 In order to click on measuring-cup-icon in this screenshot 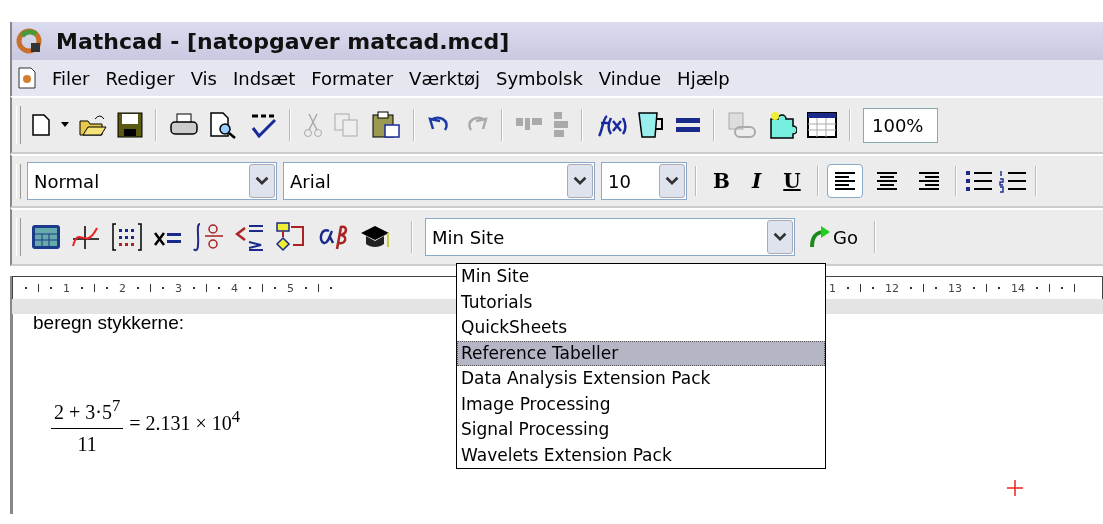, I will do `click(651, 125)`.